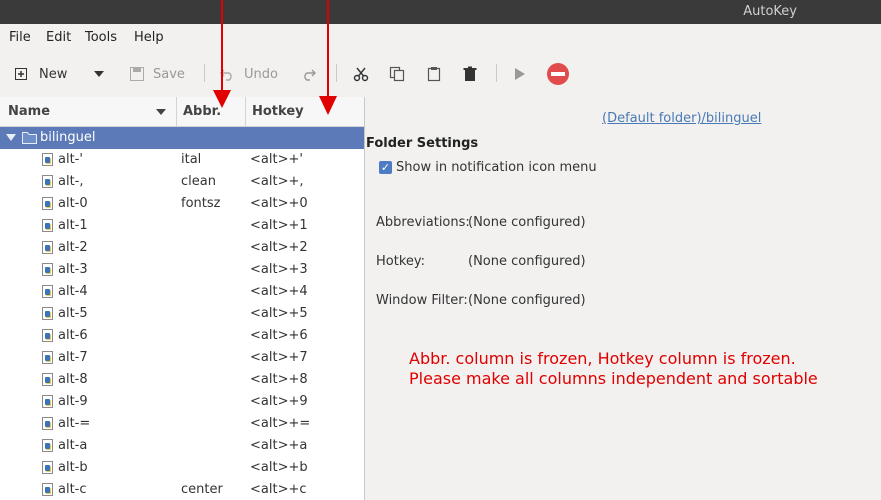 Image resolution: width=881 pixels, height=500 pixels. What do you see at coordinates (21, 74) in the screenshot?
I see `new-icon` at bounding box center [21, 74].